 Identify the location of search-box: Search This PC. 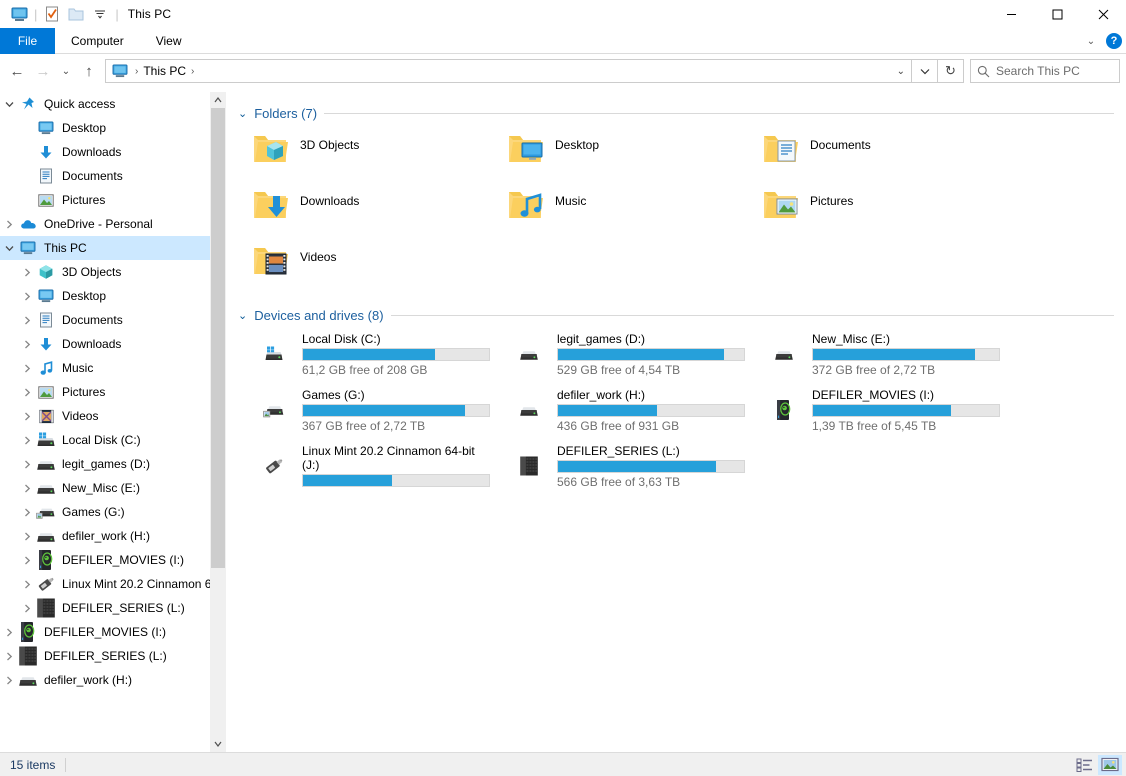
(1045, 71).